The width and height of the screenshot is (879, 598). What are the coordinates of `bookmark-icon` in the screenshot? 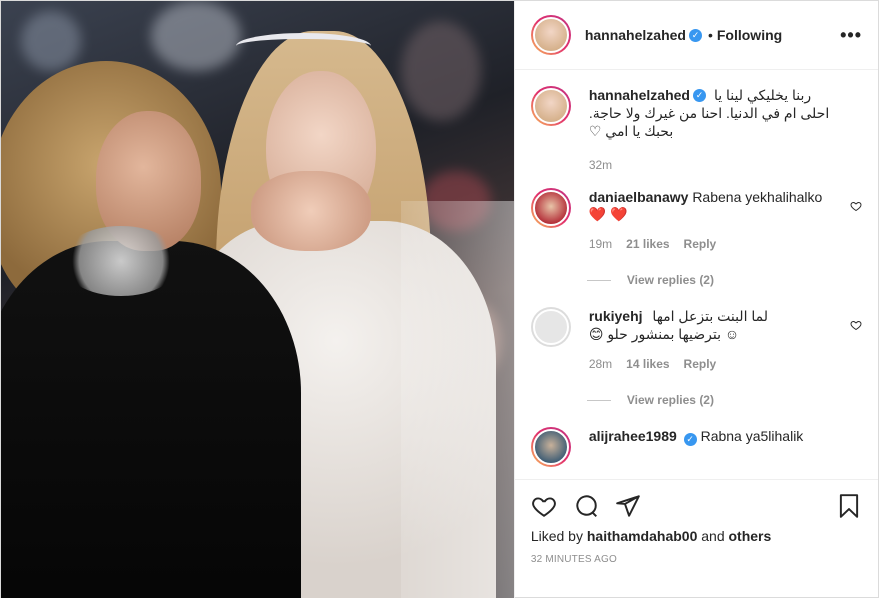 It's located at (849, 506).